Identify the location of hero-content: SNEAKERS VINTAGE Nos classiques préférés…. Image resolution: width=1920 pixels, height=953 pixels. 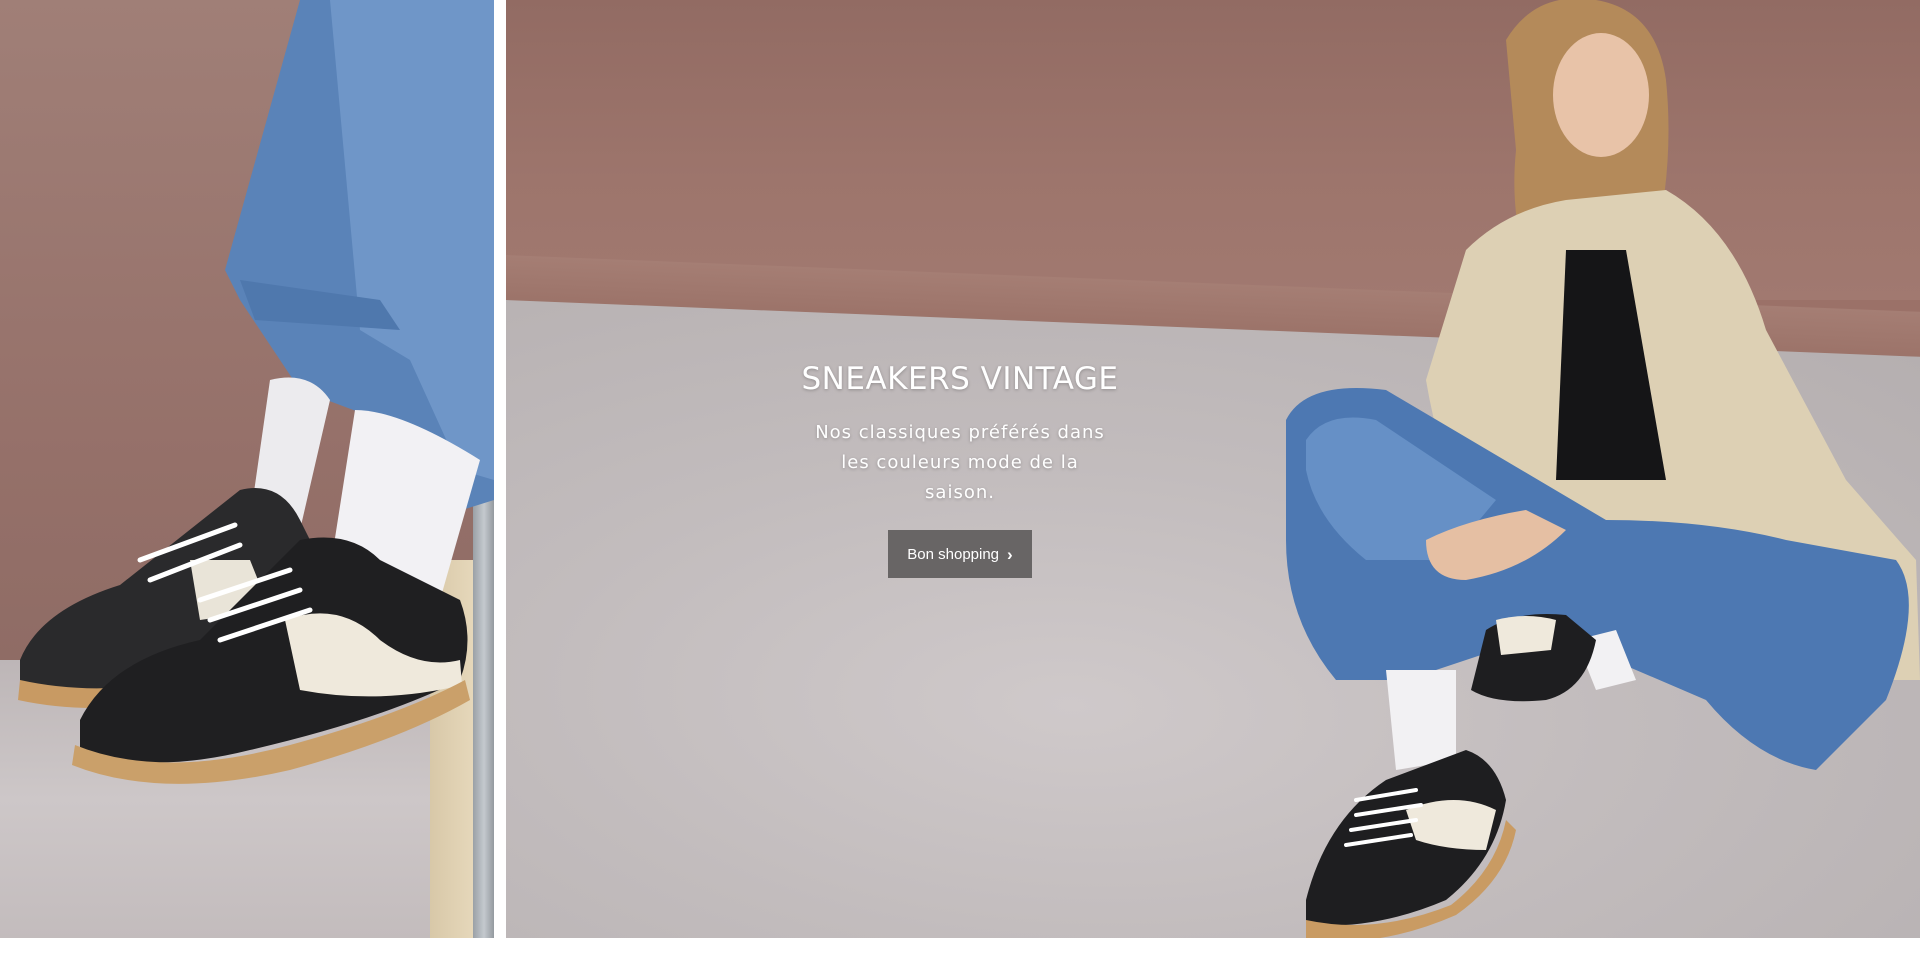
(960, 464).